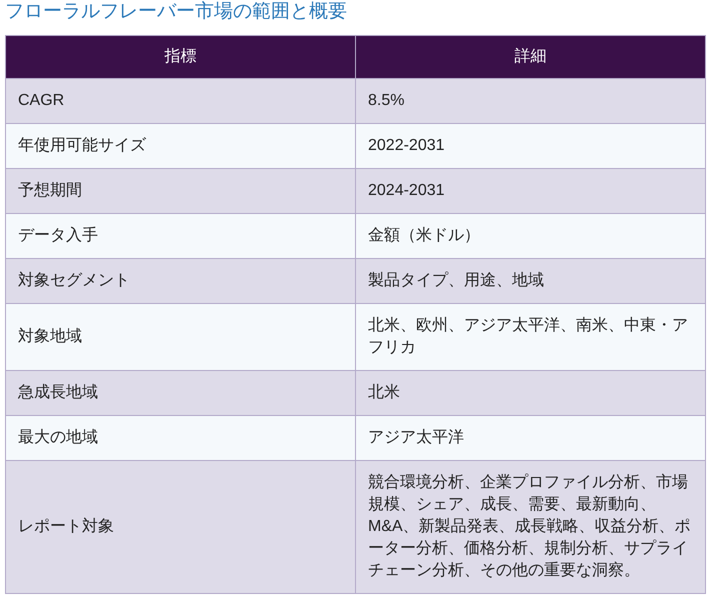 The image size is (721, 607). Describe the element at coordinates (176, 12) in the screenshot. I see `table-title: フローラルフレーバー市場の範囲と概要` at that location.